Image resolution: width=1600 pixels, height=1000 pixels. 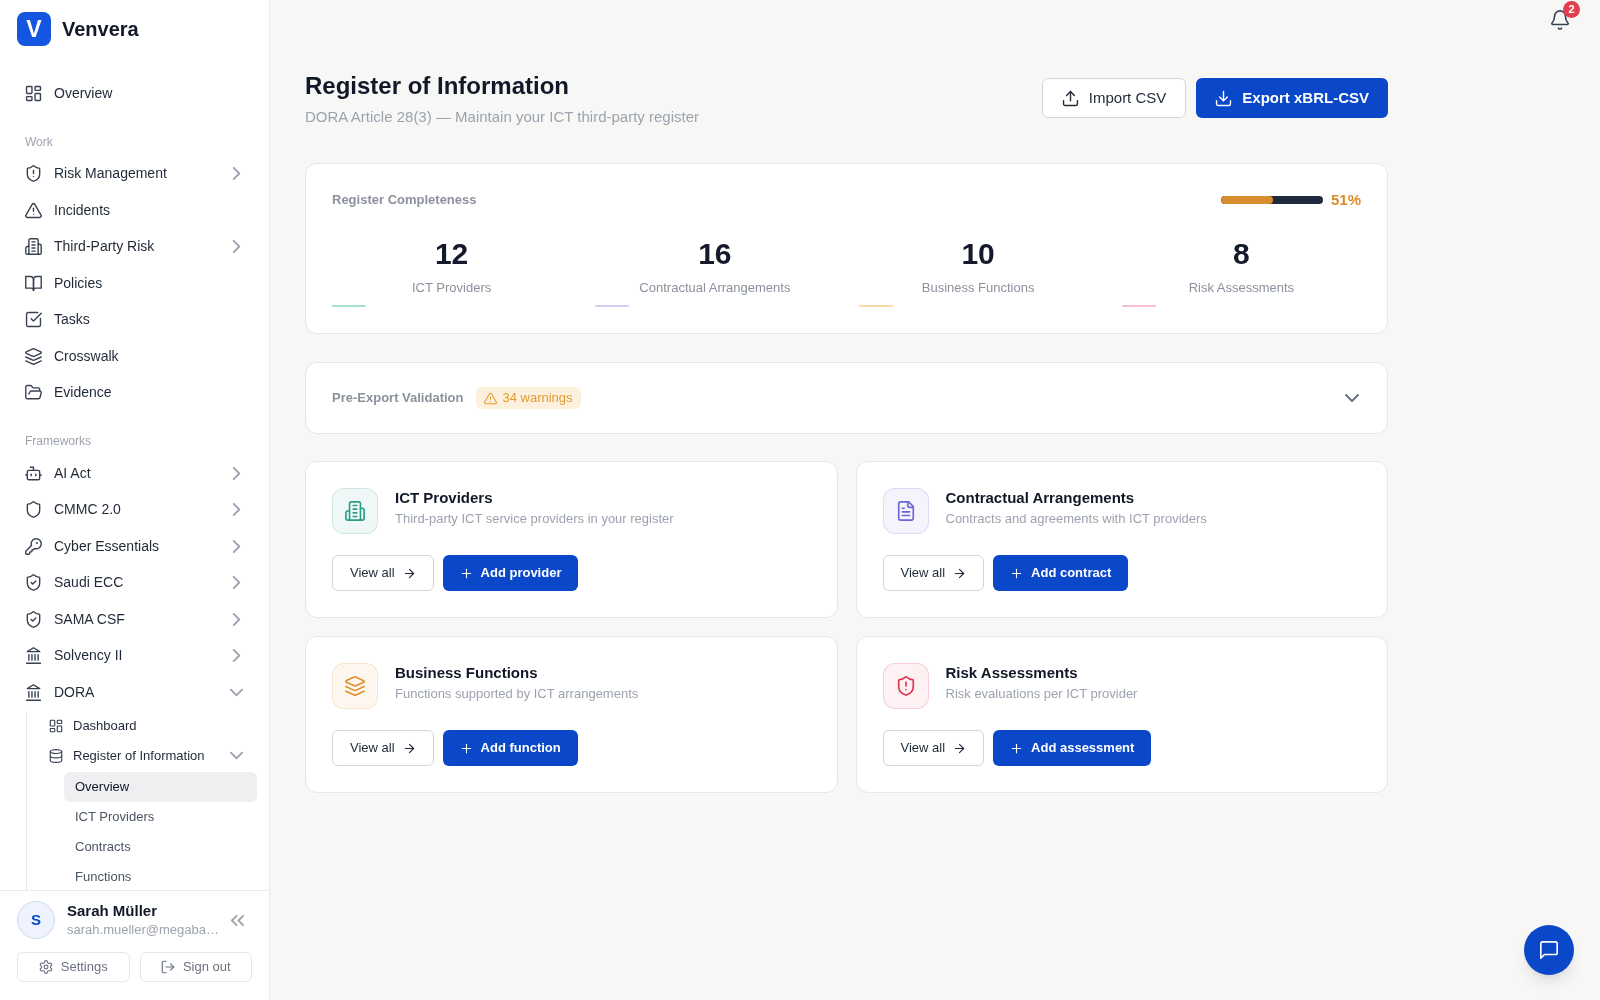 What do you see at coordinates (39, 142) in the screenshot?
I see `section-heading: Work` at bounding box center [39, 142].